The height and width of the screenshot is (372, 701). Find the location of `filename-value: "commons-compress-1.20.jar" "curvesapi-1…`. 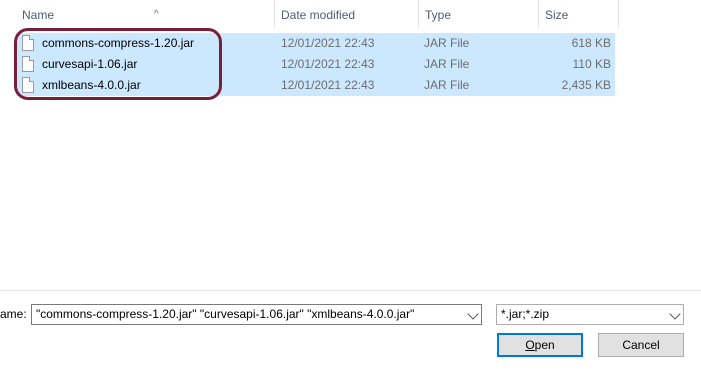

filename-value: "commons-compress-1.20.jar" "curvesapi-1… is located at coordinates (225, 314).